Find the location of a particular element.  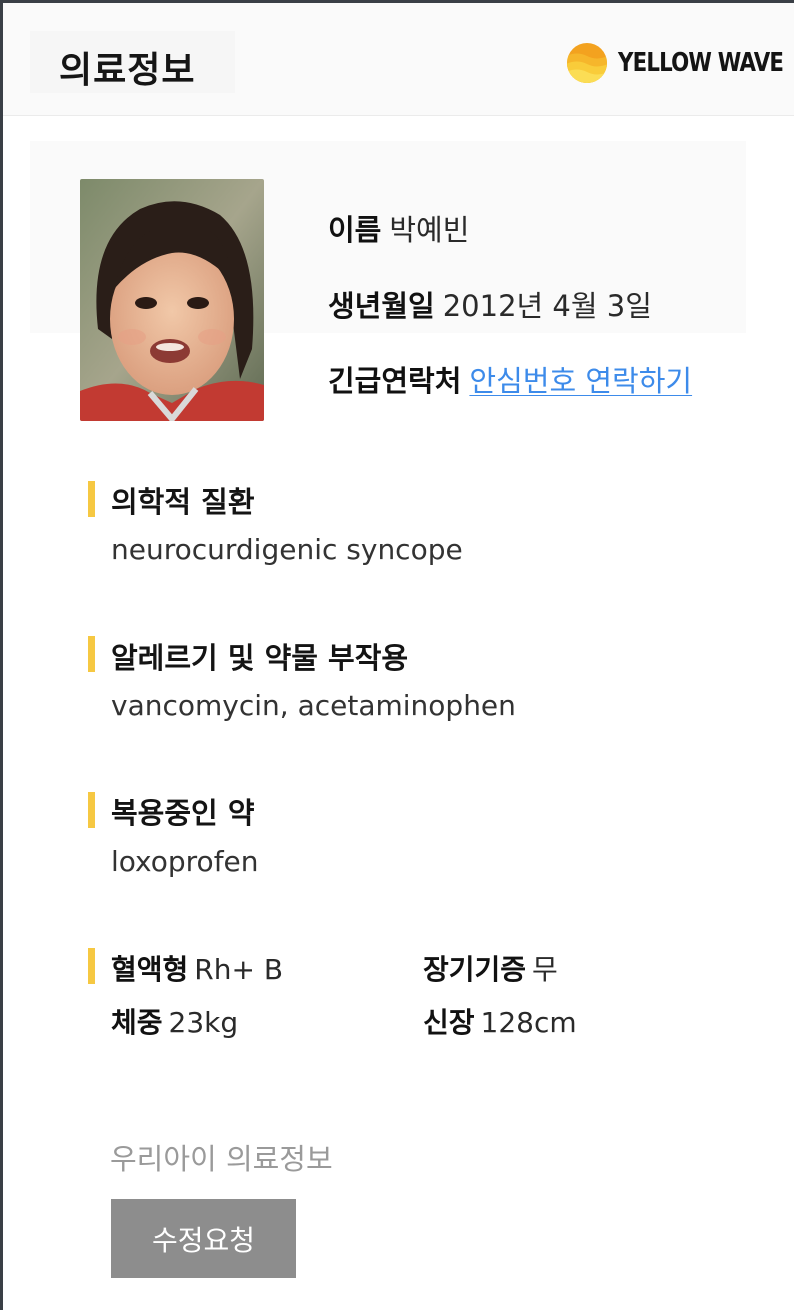

child-photo is located at coordinates (172, 300).